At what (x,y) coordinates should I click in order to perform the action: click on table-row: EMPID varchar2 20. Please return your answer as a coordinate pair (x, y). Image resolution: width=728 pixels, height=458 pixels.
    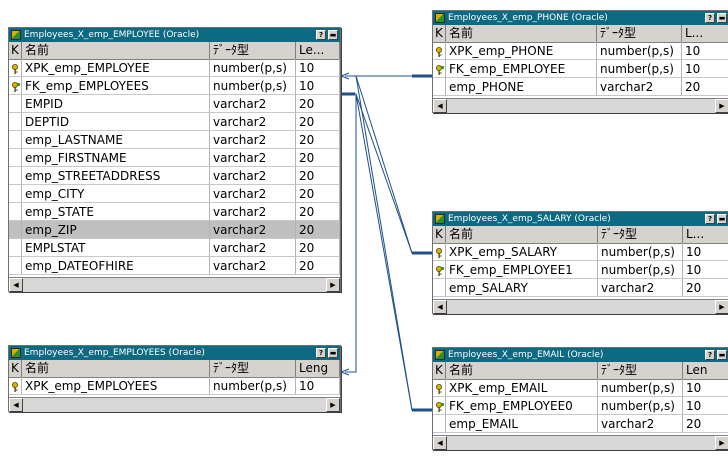
    Looking at the image, I should click on (174, 104).